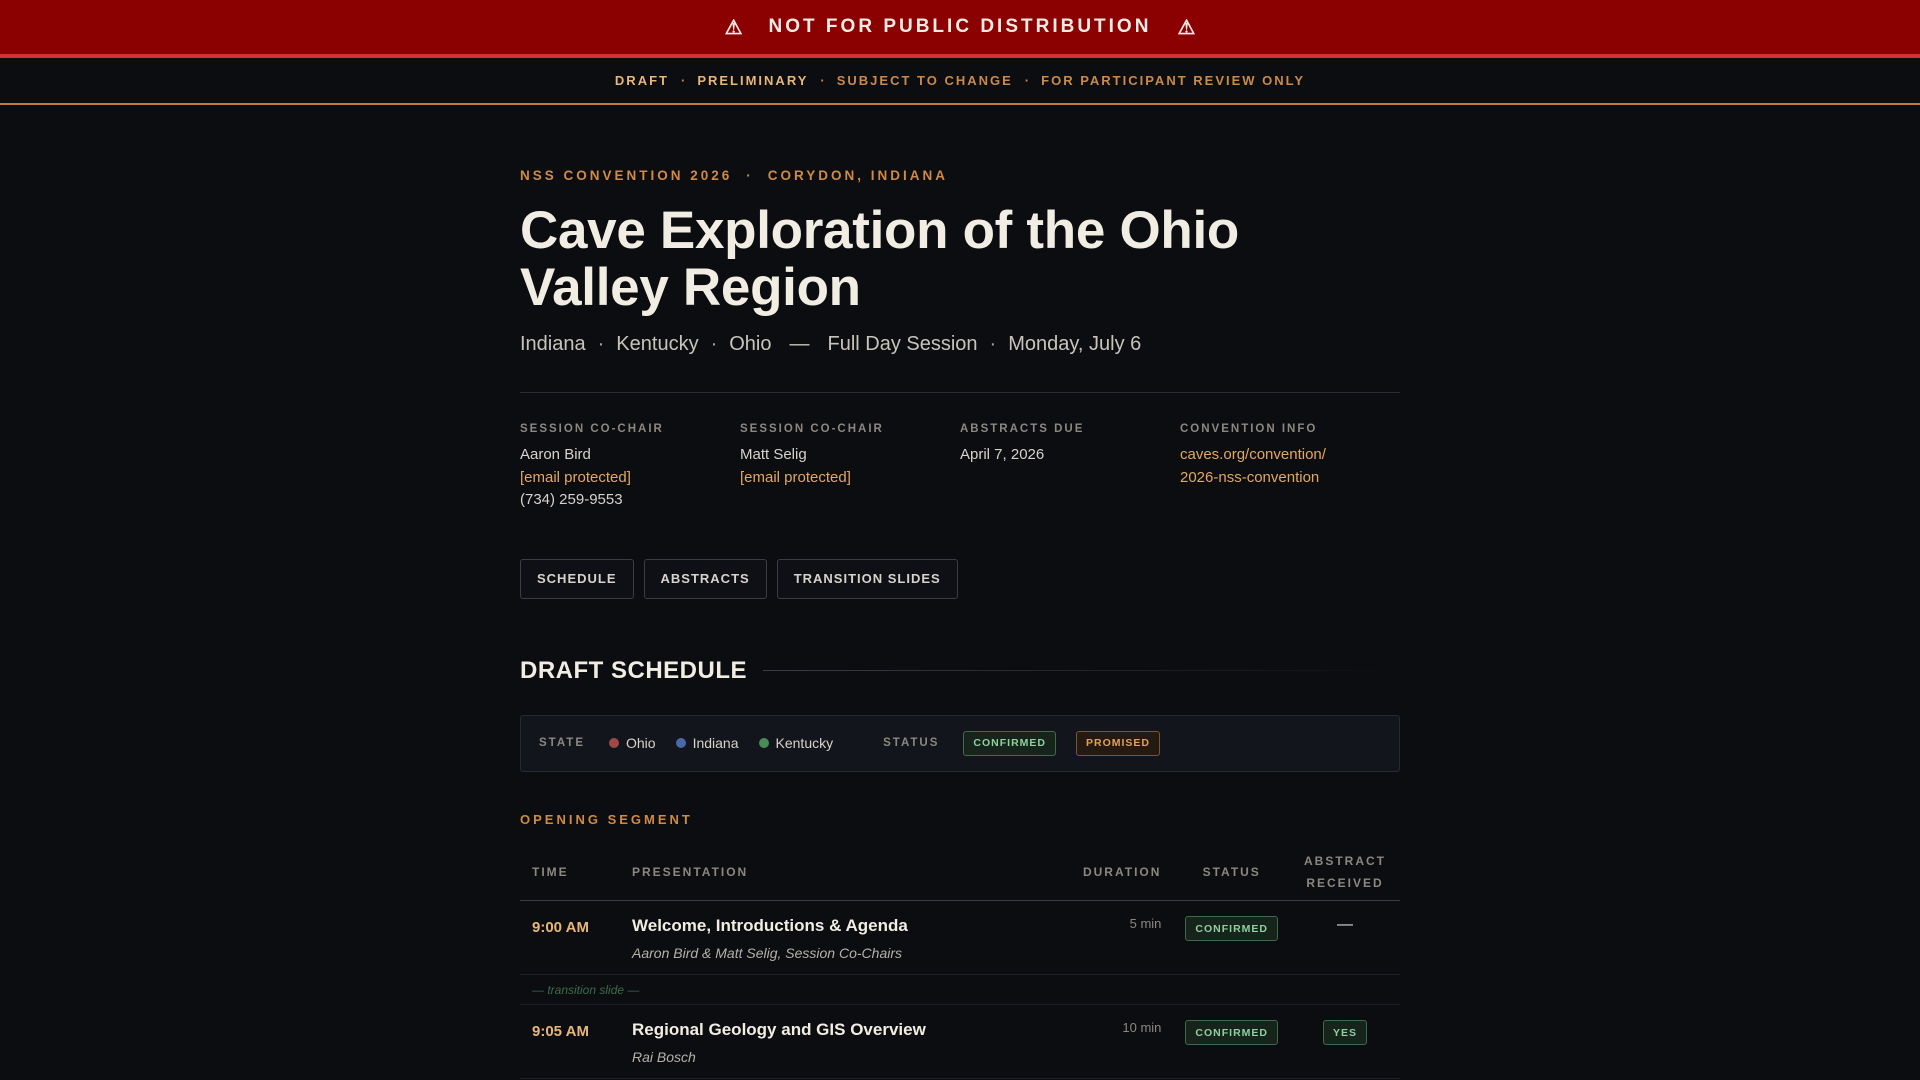  Describe the element at coordinates (570, 1041) in the screenshot. I see `row-time-cell: 9:05 AM` at that location.